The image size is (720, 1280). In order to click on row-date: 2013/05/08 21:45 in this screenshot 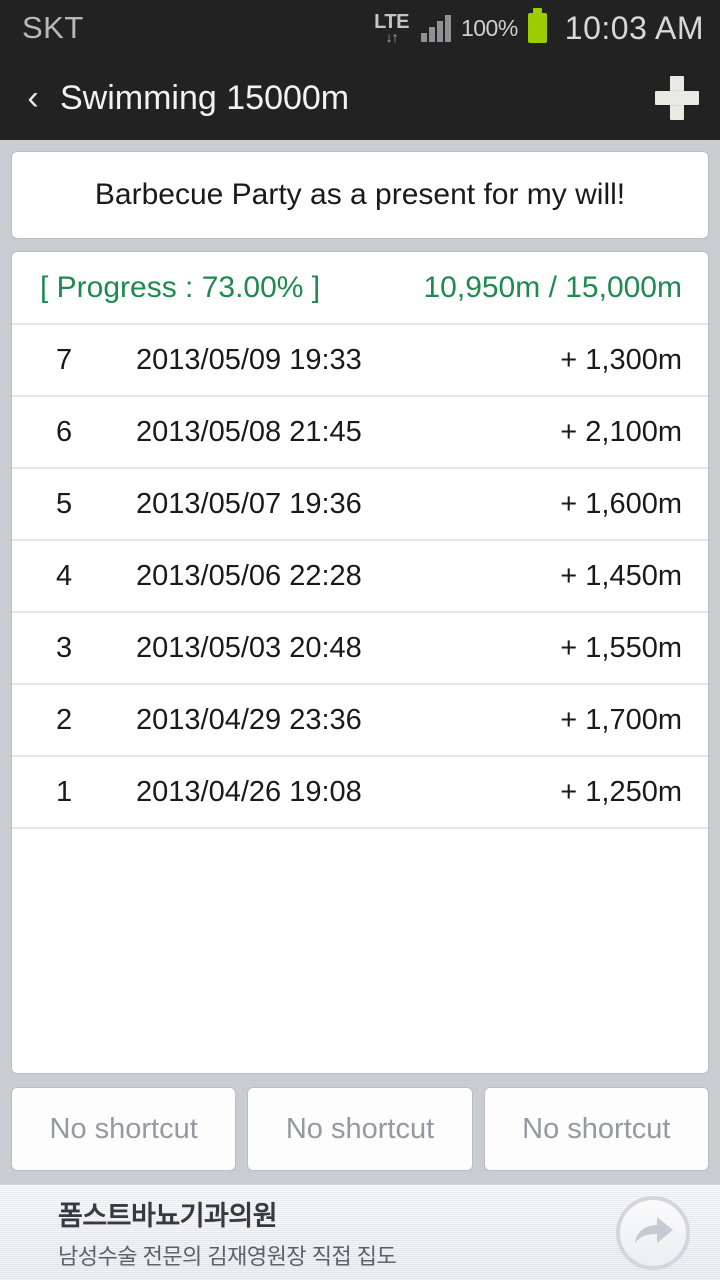, I will do `click(249, 431)`.